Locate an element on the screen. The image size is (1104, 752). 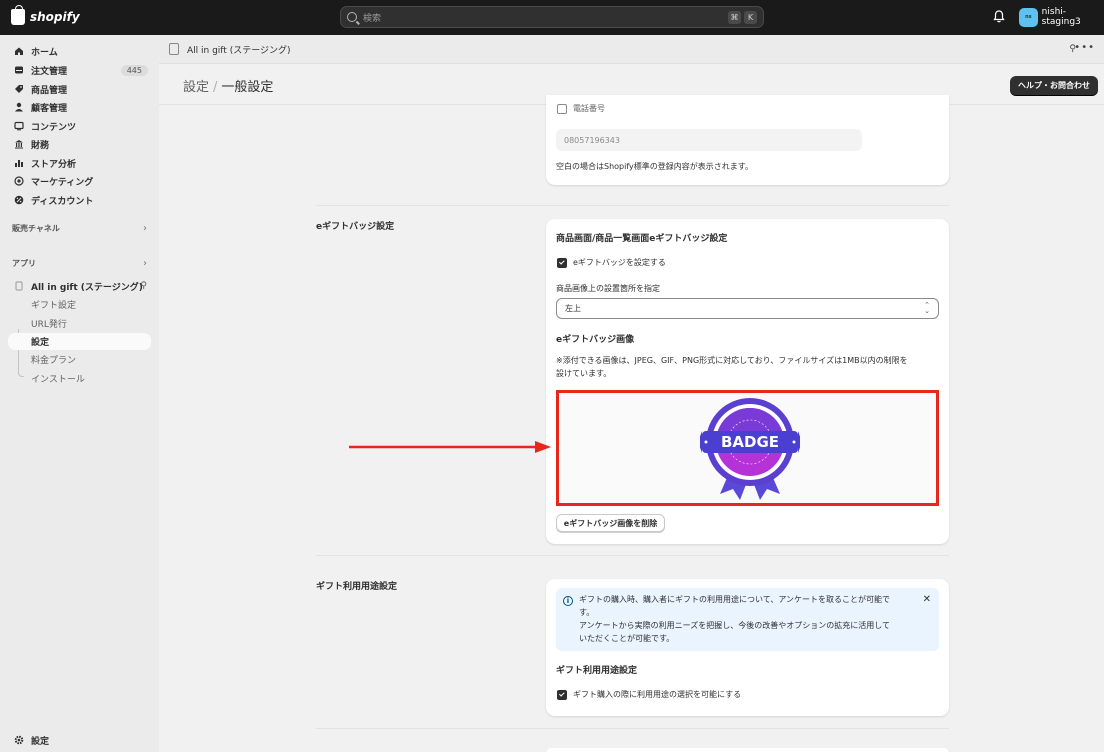
apps-label: アプリ is located at coordinates (24, 263).